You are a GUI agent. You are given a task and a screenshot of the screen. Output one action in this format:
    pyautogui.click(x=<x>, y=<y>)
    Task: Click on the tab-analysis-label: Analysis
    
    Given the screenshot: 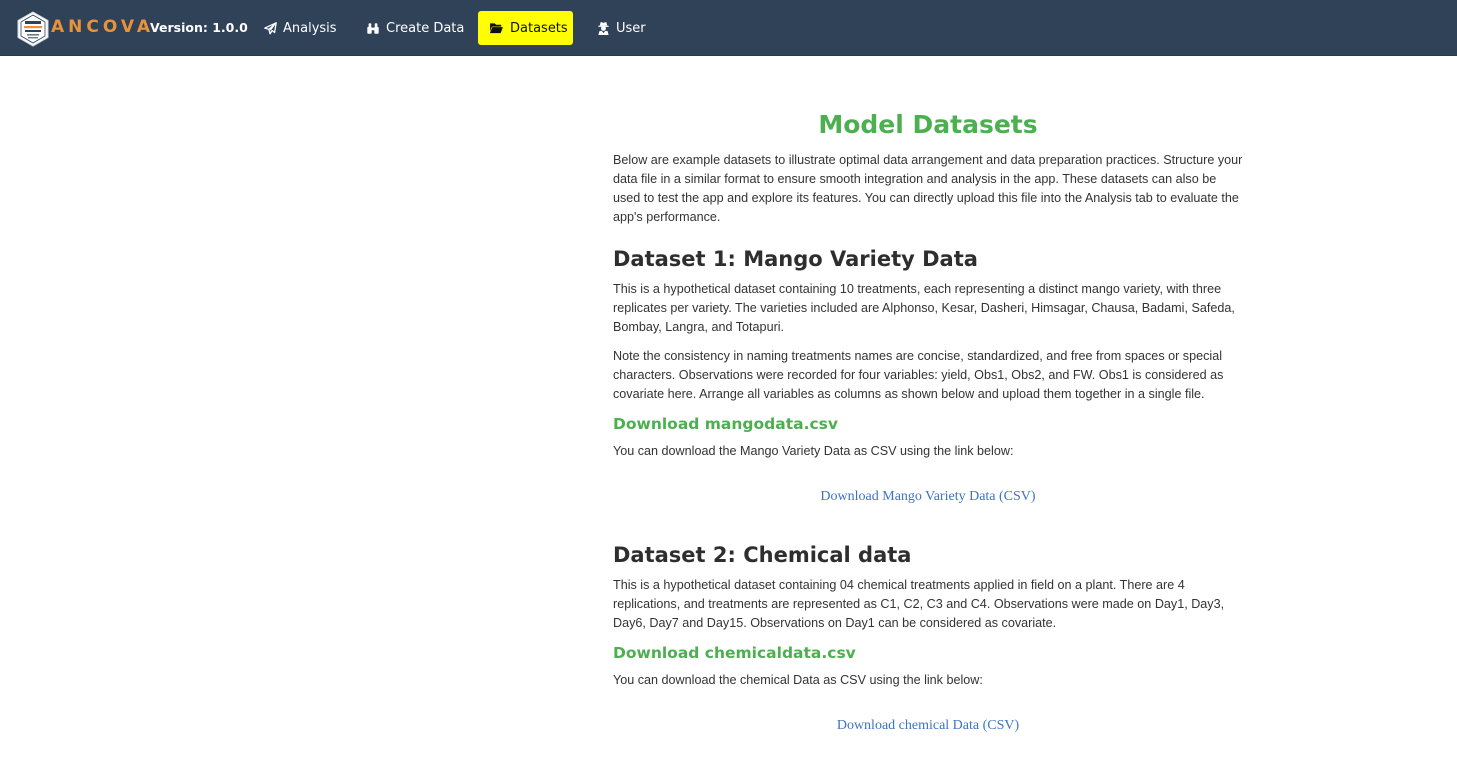 What is the action you would take?
    pyautogui.click(x=310, y=28)
    